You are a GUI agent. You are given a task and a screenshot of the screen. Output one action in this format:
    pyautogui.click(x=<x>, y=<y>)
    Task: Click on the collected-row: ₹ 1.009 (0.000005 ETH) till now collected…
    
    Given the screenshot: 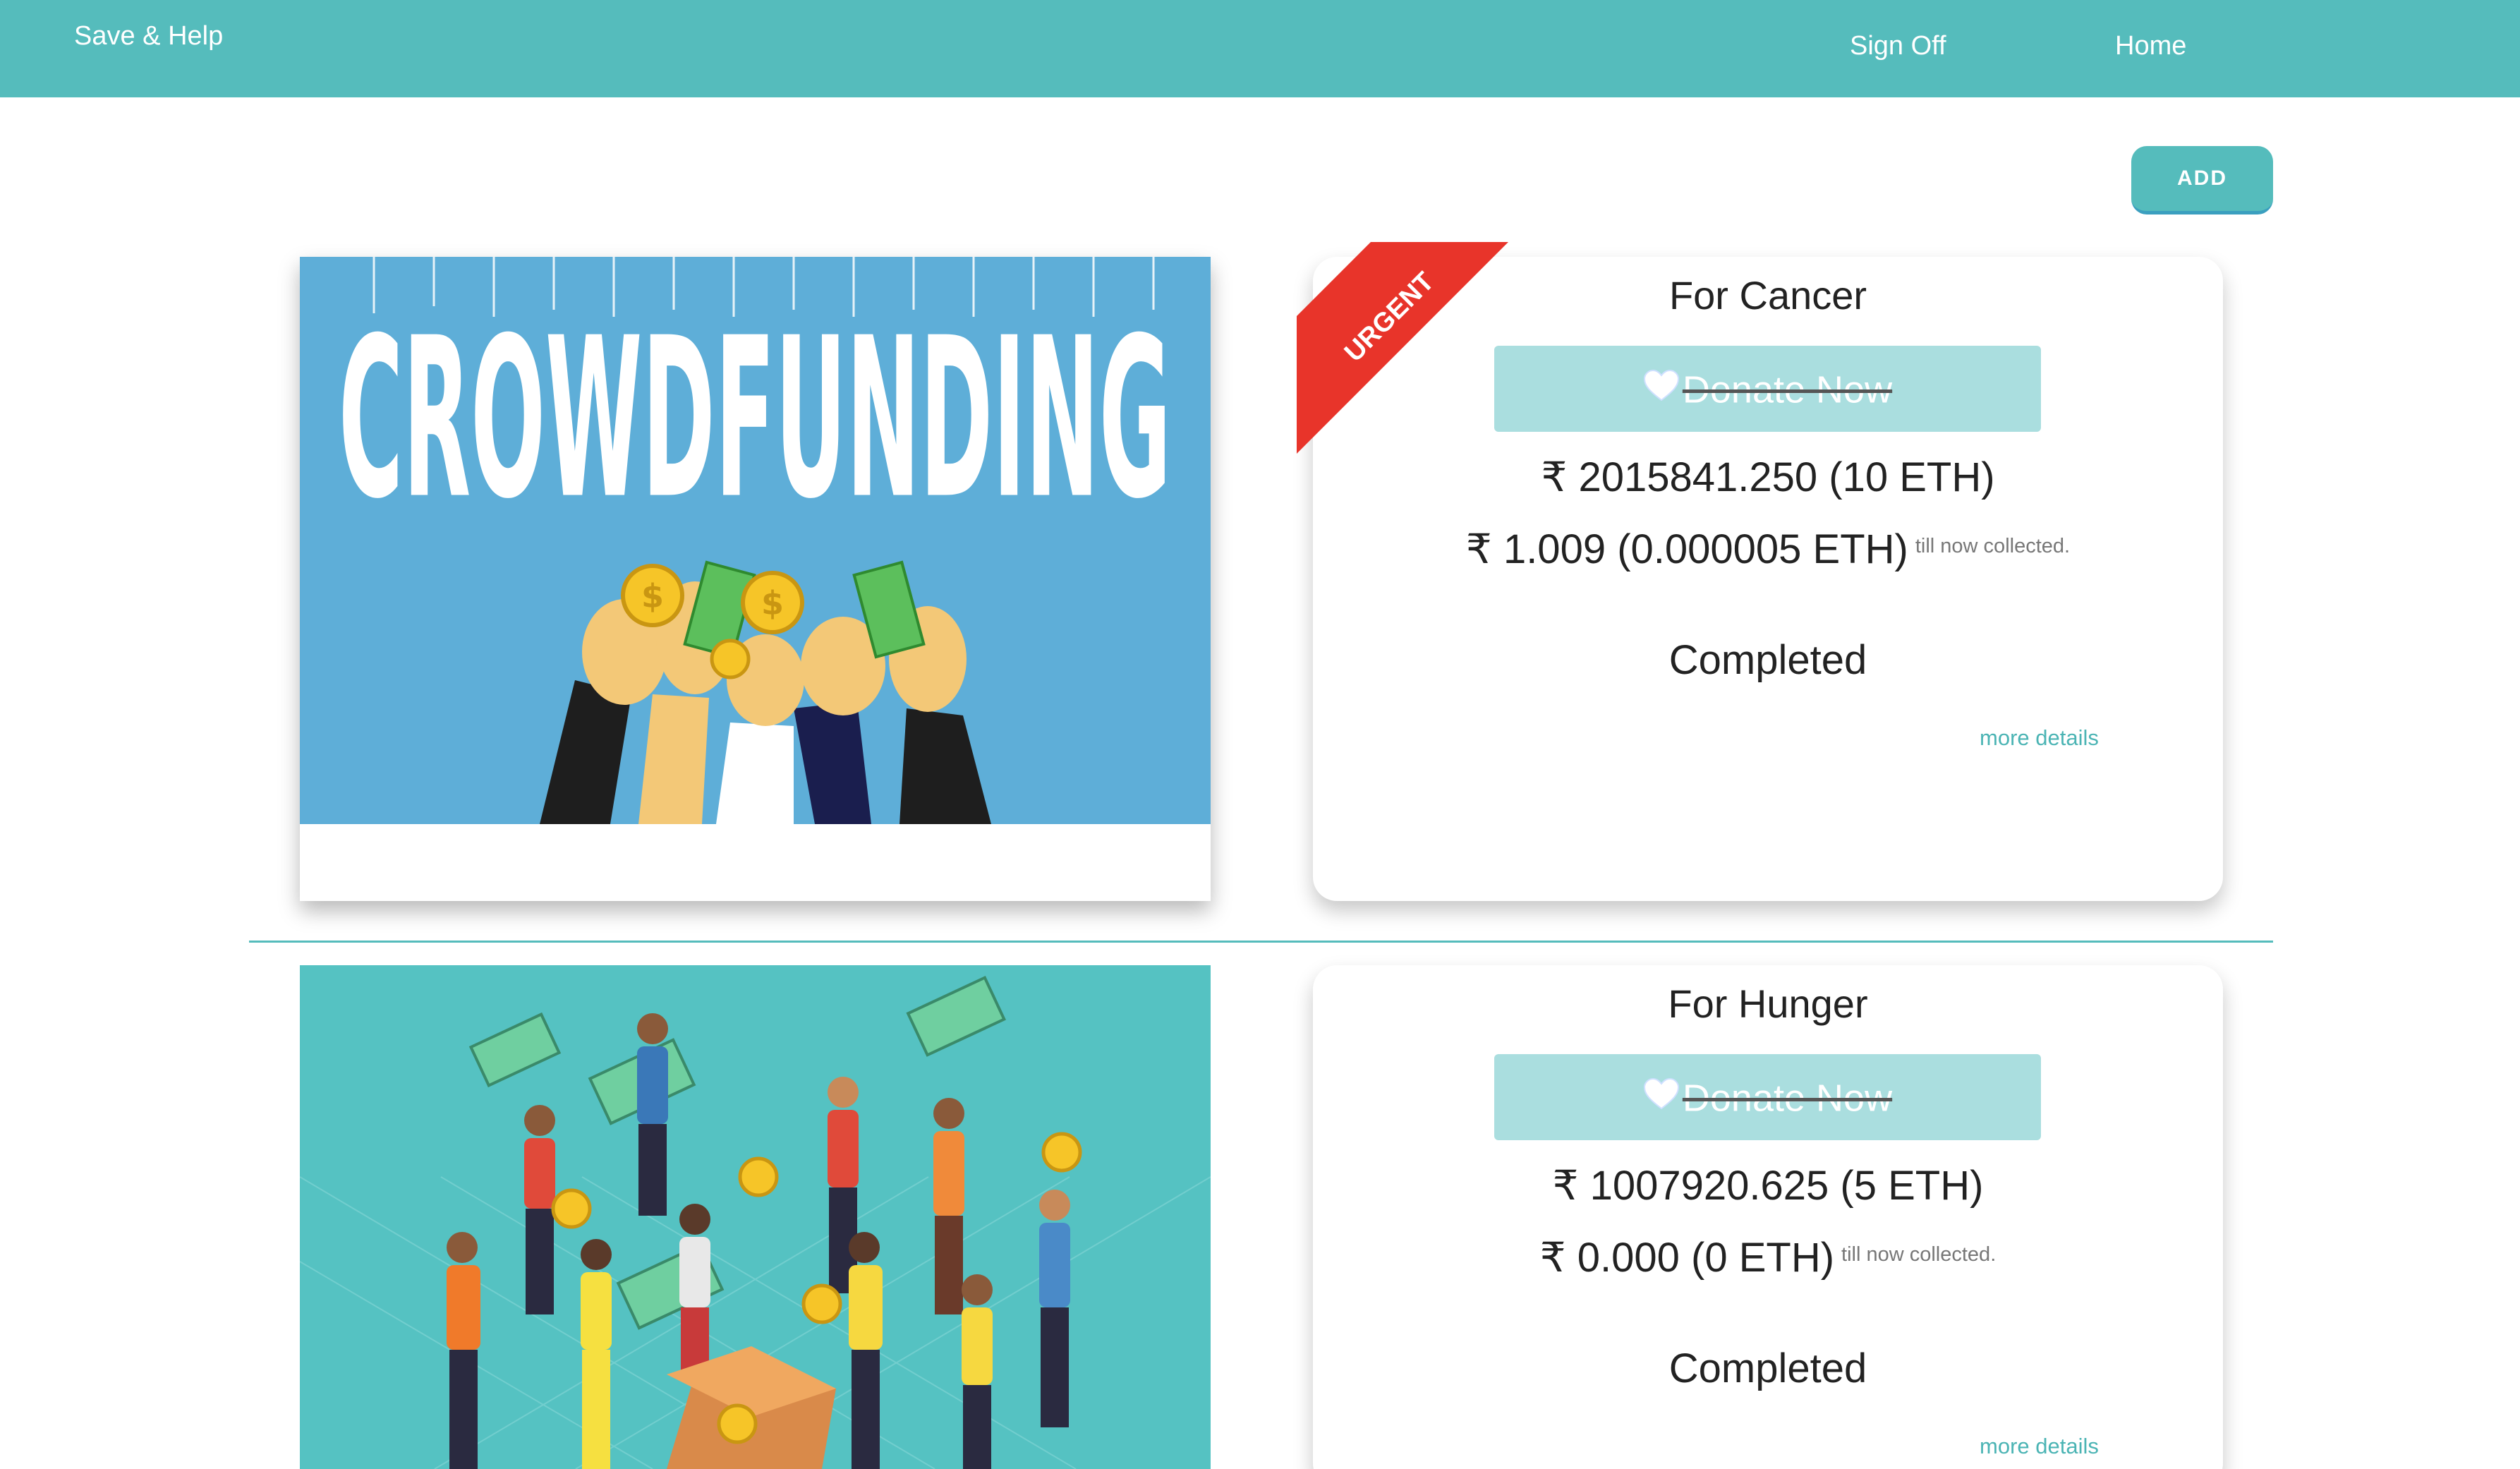 What is the action you would take?
    pyautogui.click(x=1768, y=549)
    